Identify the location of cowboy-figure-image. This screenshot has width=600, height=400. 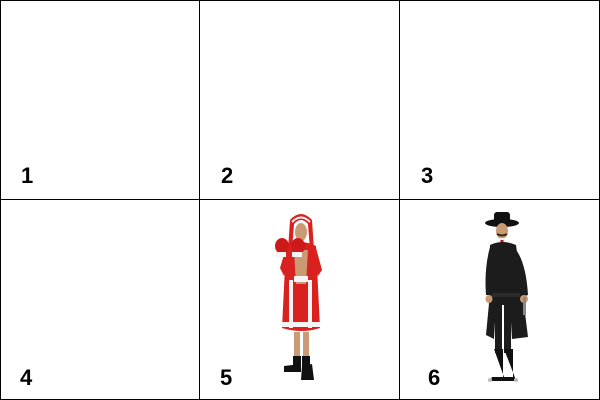
(506, 297).